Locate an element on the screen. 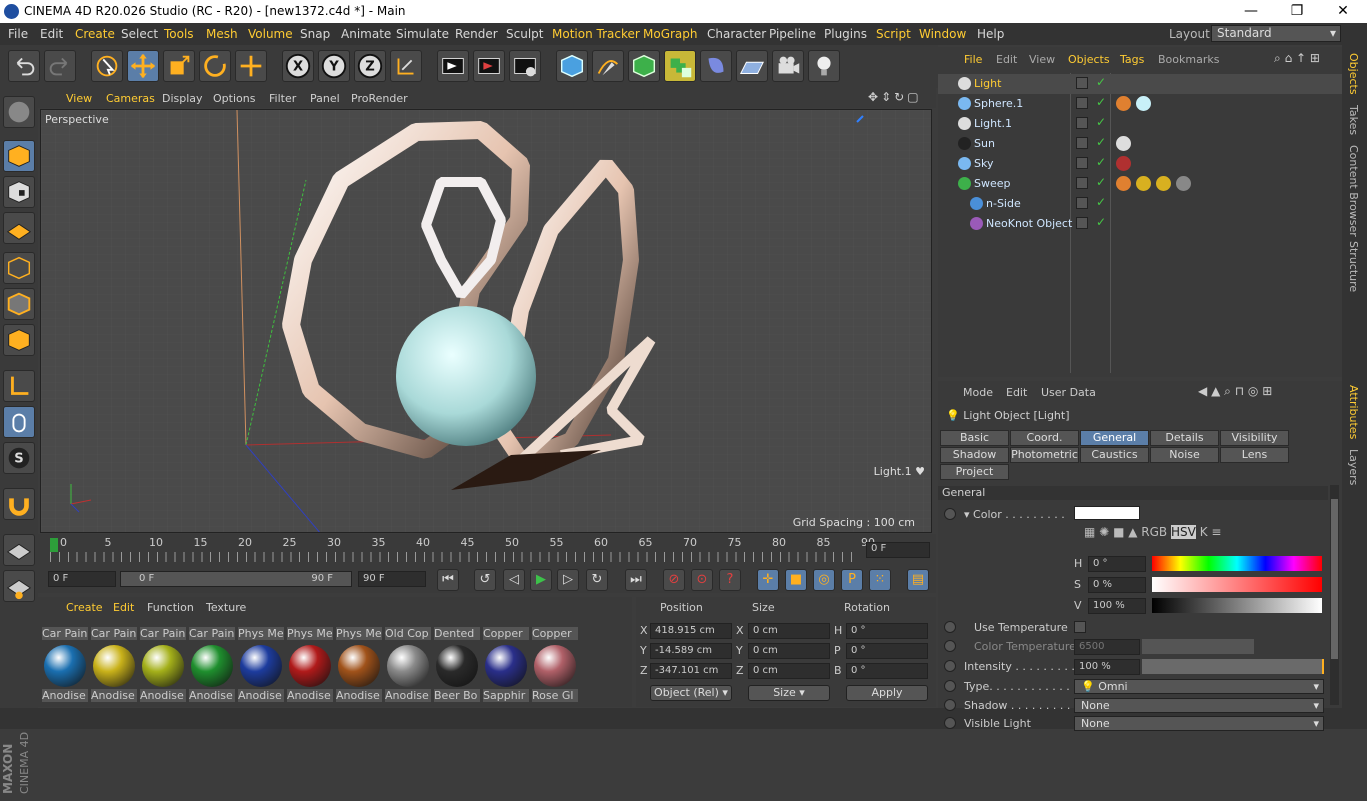 This screenshot has width=1367, height=801. hsv-icon: HSV is located at coordinates (1183, 532).